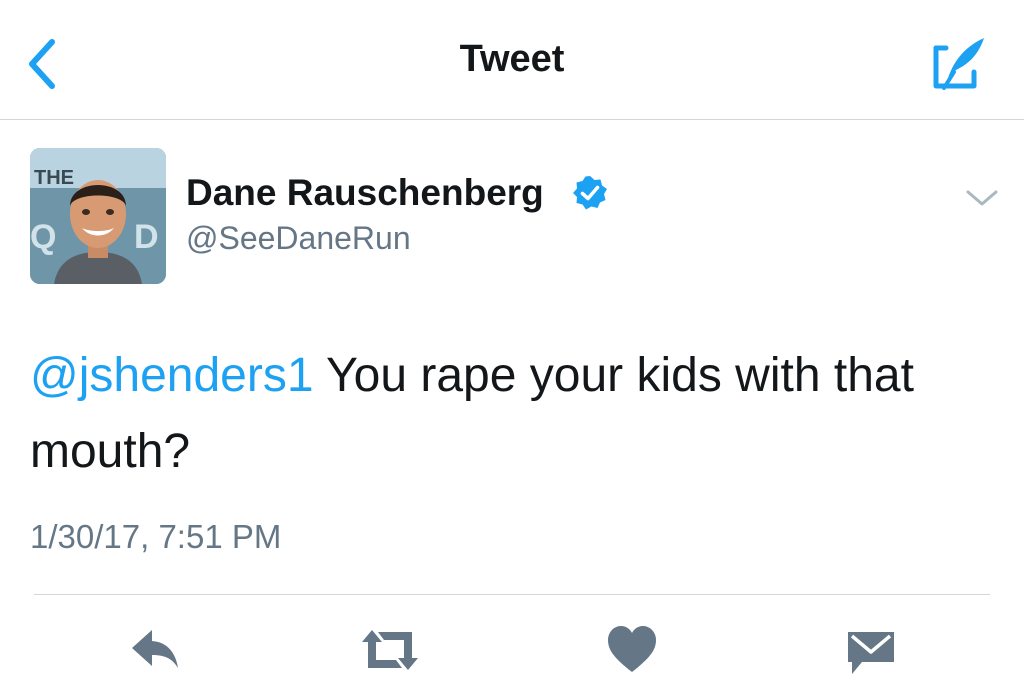  What do you see at coordinates (512, 594) in the screenshot?
I see `divider` at bounding box center [512, 594].